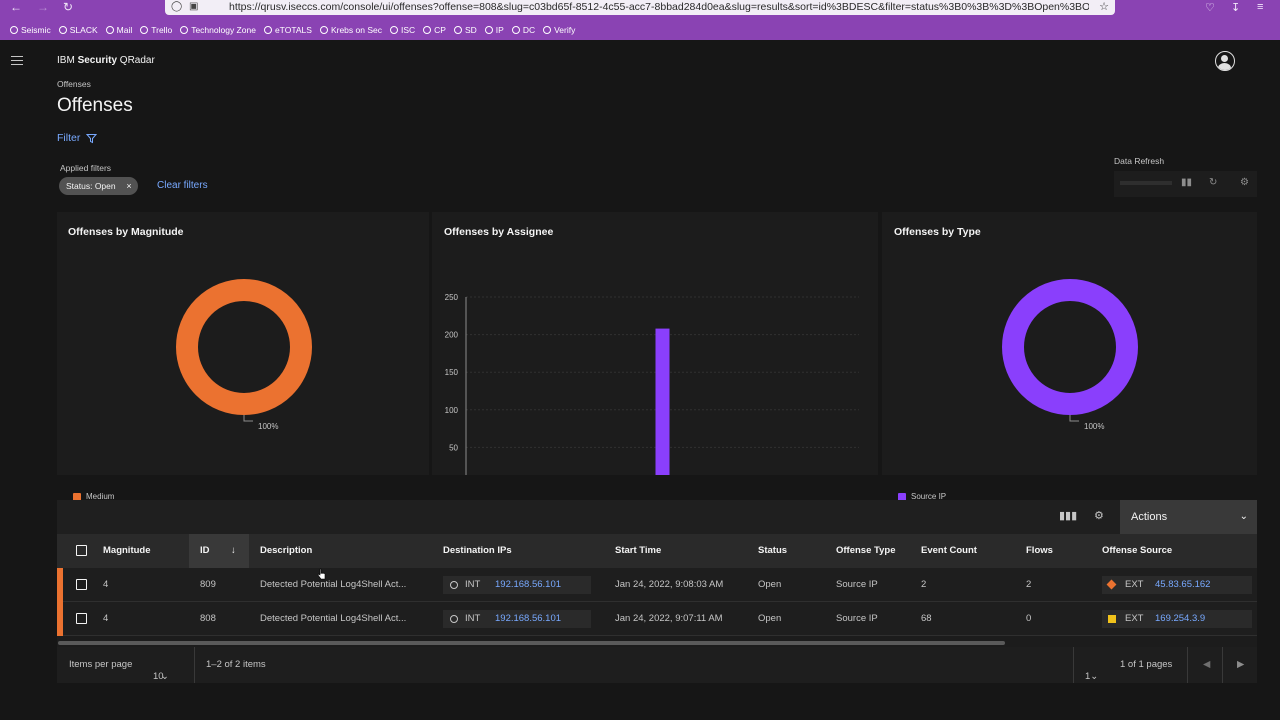 Image resolution: width=1280 pixels, height=720 pixels. I want to click on column-header-destination-ips: Destination IPs, so click(477, 551).